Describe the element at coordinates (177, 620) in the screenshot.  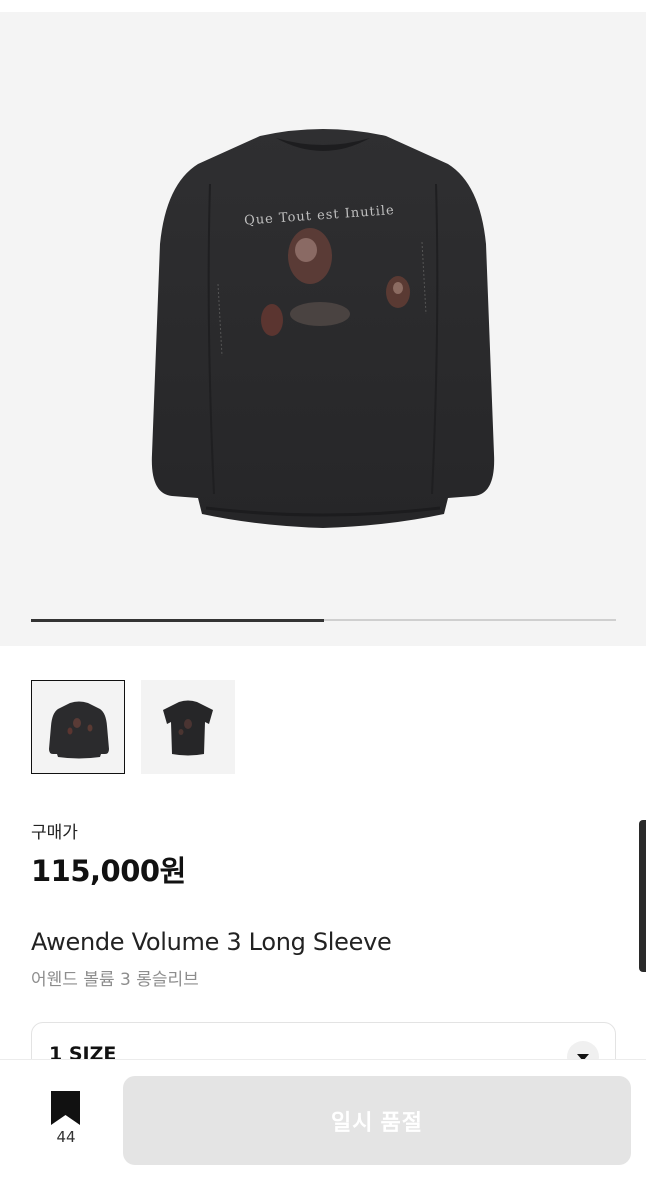
I see `gallery-progress-fill` at that location.